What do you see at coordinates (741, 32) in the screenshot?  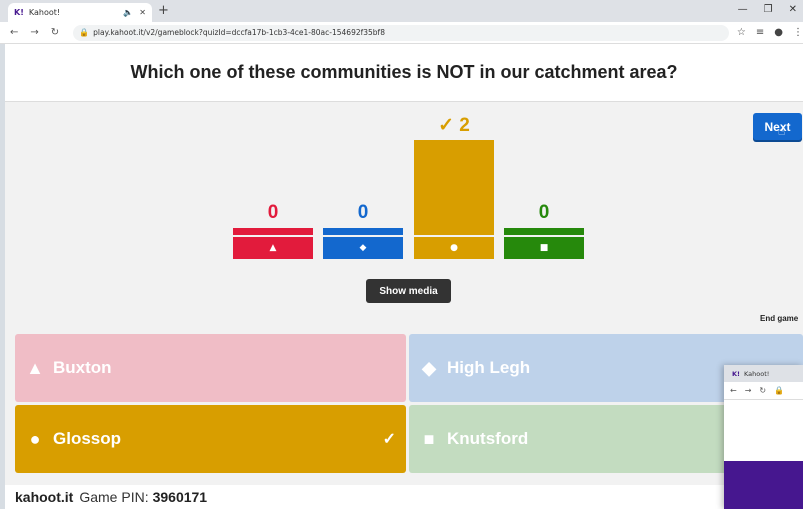 I see `bookmark-star-icon: ☆` at bounding box center [741, 32].